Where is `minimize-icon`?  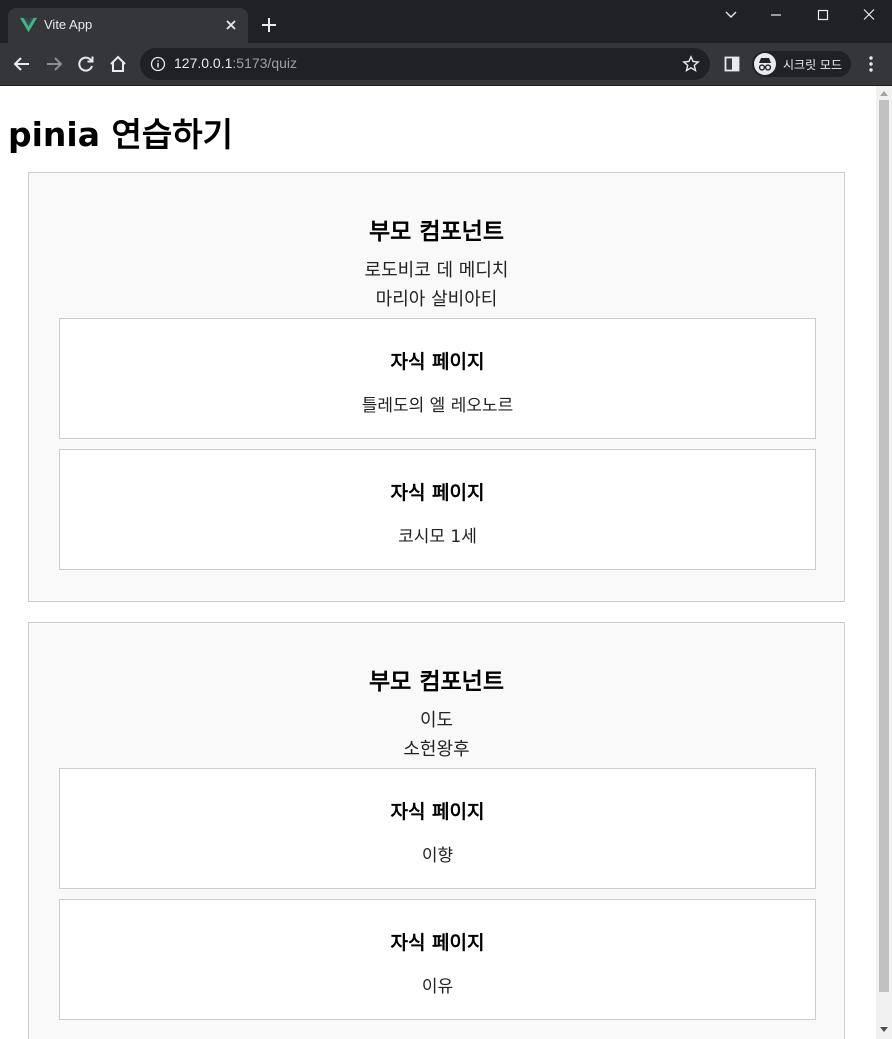 minimize-icon is located at coordinates (776, 15).